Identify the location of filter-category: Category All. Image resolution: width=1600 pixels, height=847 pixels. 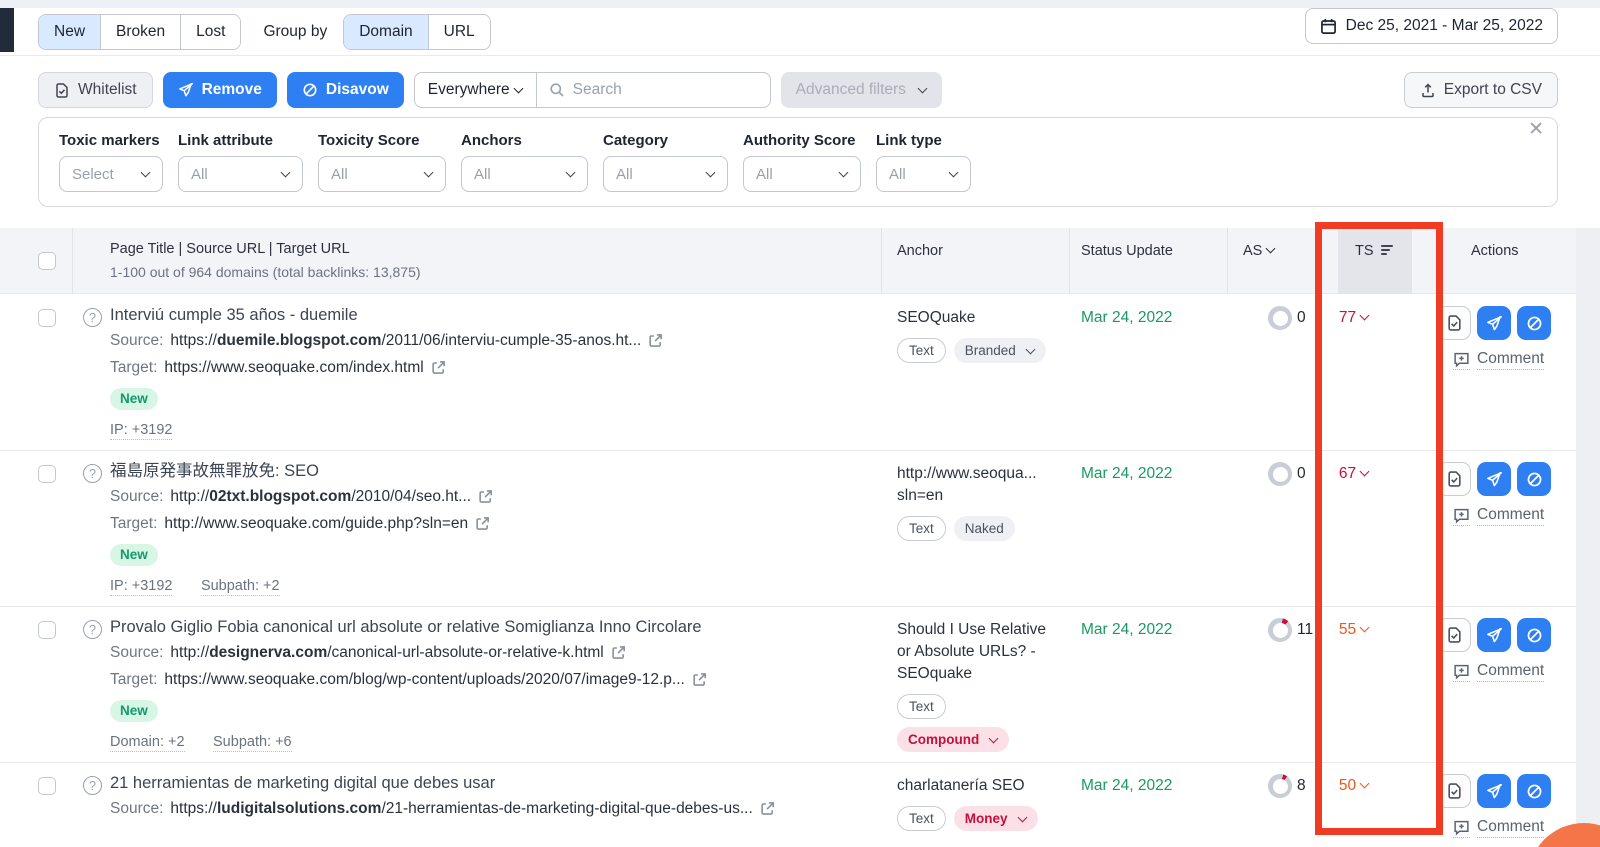
(665, 169).